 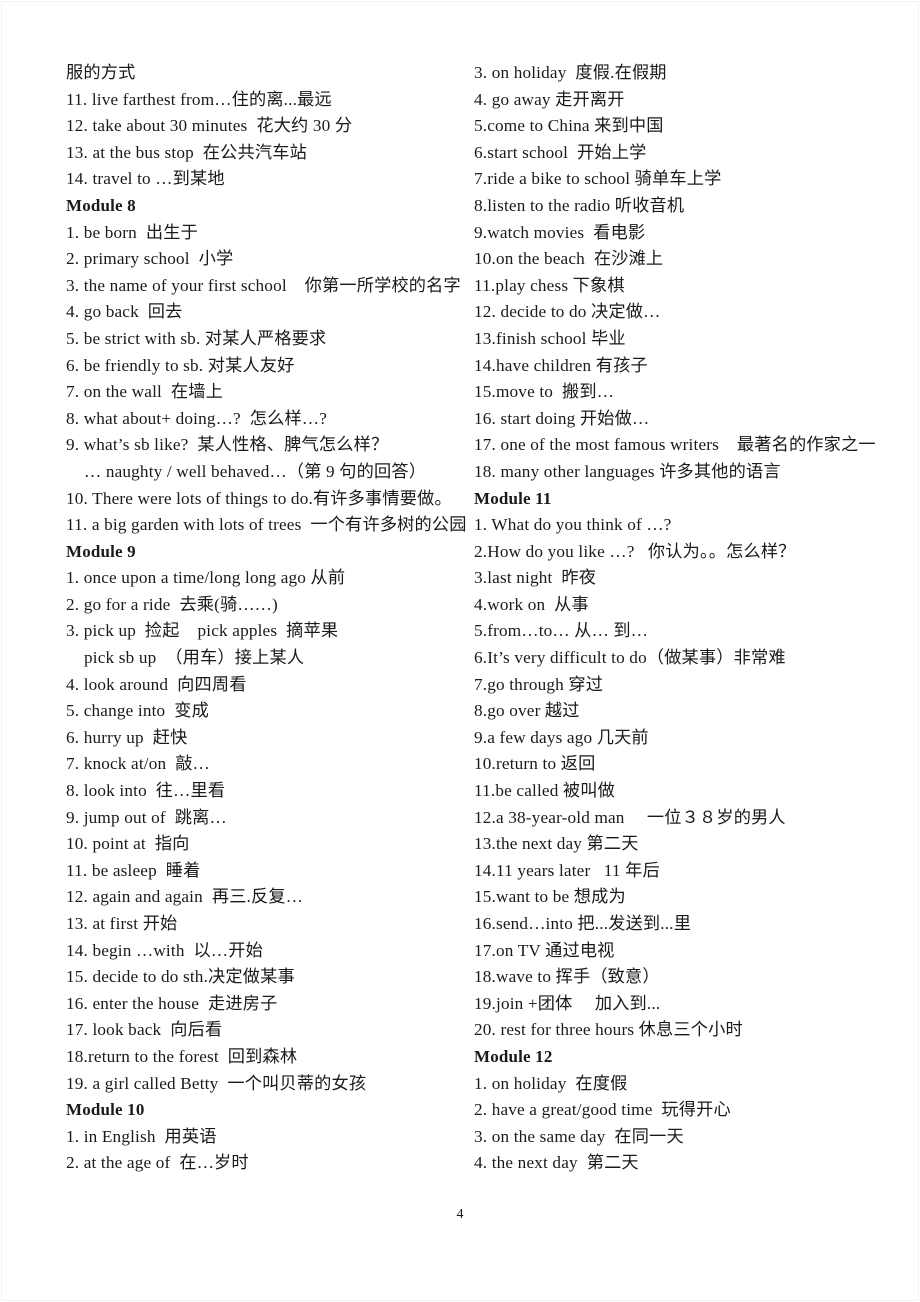 What do you see at coordinates (608, 1030) in the screenshot?
I see `right-phrase-line: 20. rest for three hours 休息三个小时` at bounding box center [608, 1030].